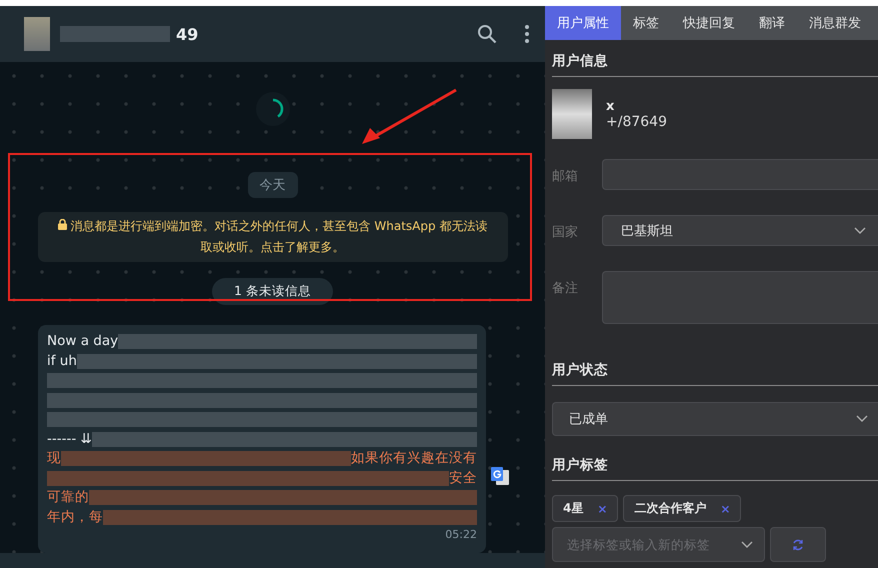  What do you see at coordinates (611, 106) in the screenshot?
I see `user-name: x` at bounding box center [611, 106].